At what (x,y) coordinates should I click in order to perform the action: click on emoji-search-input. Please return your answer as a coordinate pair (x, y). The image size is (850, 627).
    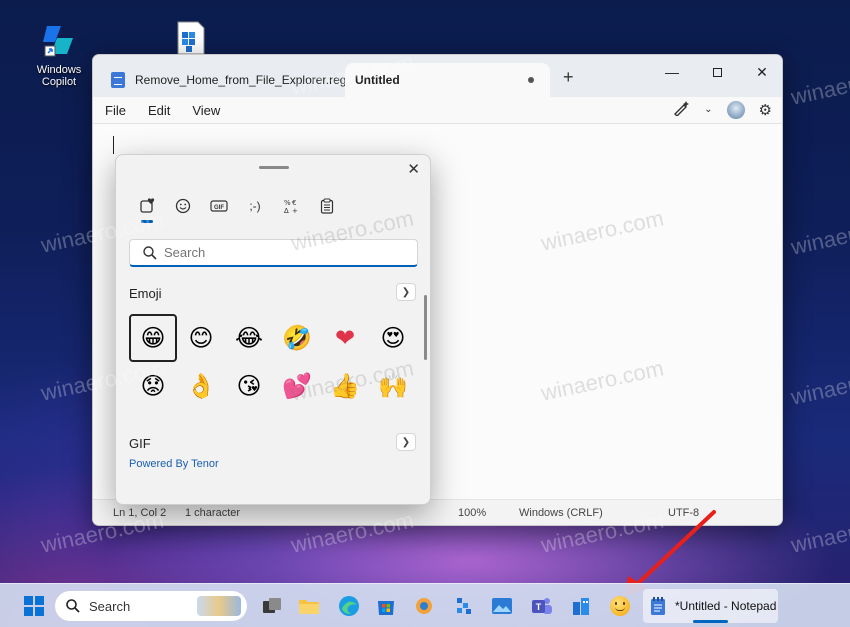
    Looking at the image, I should click on (279, 252).